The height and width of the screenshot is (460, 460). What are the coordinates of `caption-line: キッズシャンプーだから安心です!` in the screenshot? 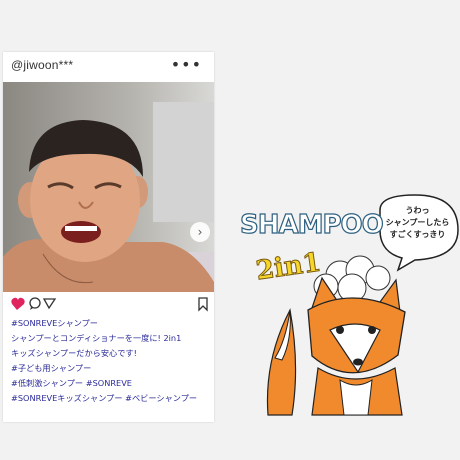 It's located at (74, 353).